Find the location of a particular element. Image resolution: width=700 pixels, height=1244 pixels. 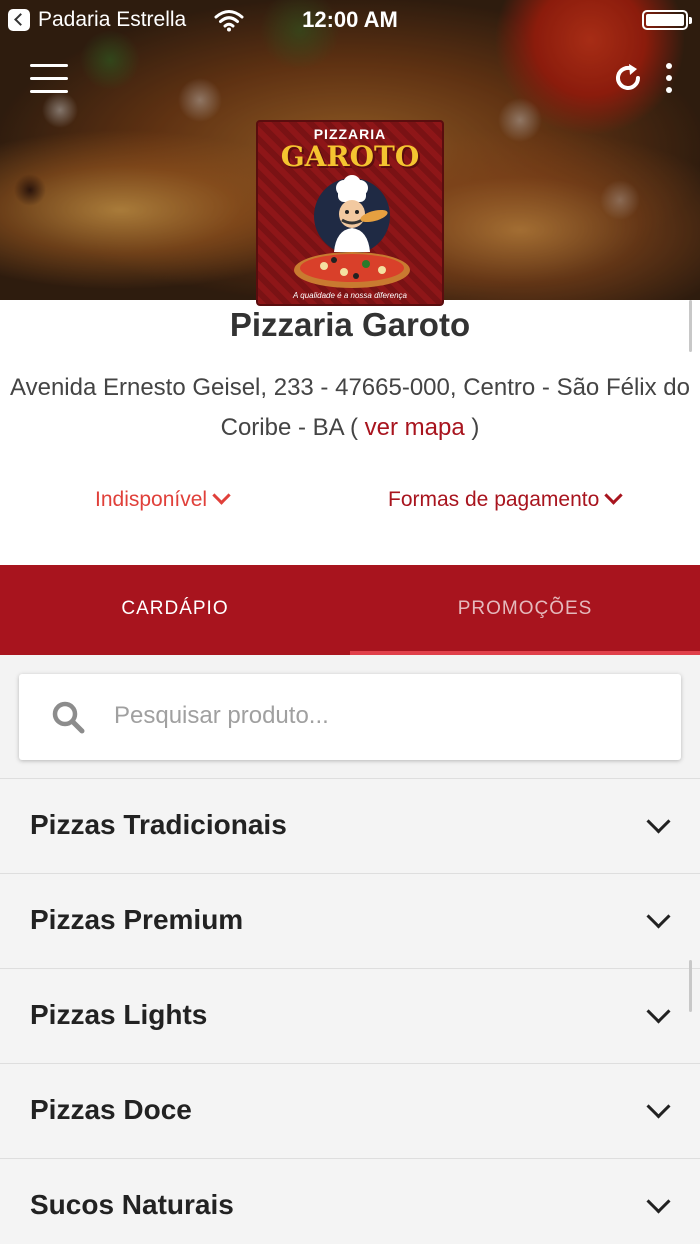

availability-label: Indisponível is located at coordinates (151, 499).